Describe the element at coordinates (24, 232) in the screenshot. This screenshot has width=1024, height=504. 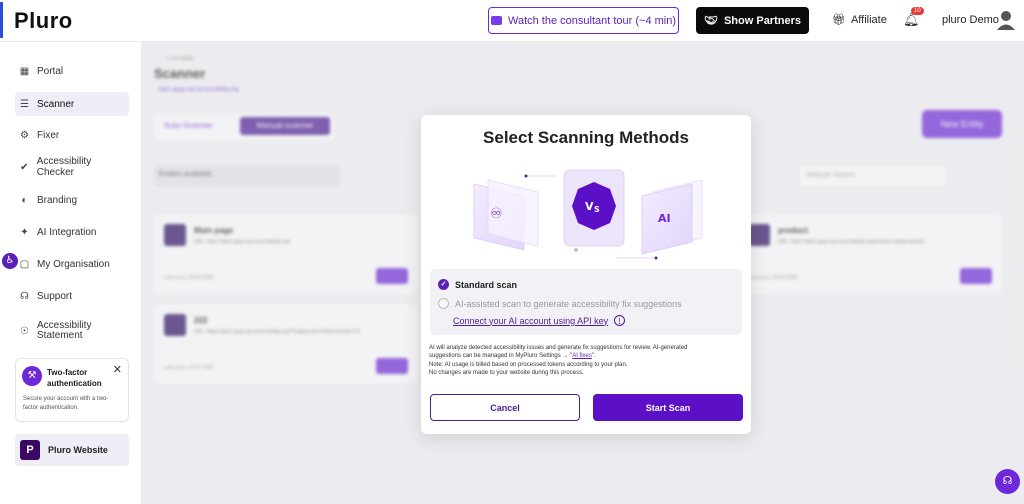
I see `ai-icon: ✦` at that location.